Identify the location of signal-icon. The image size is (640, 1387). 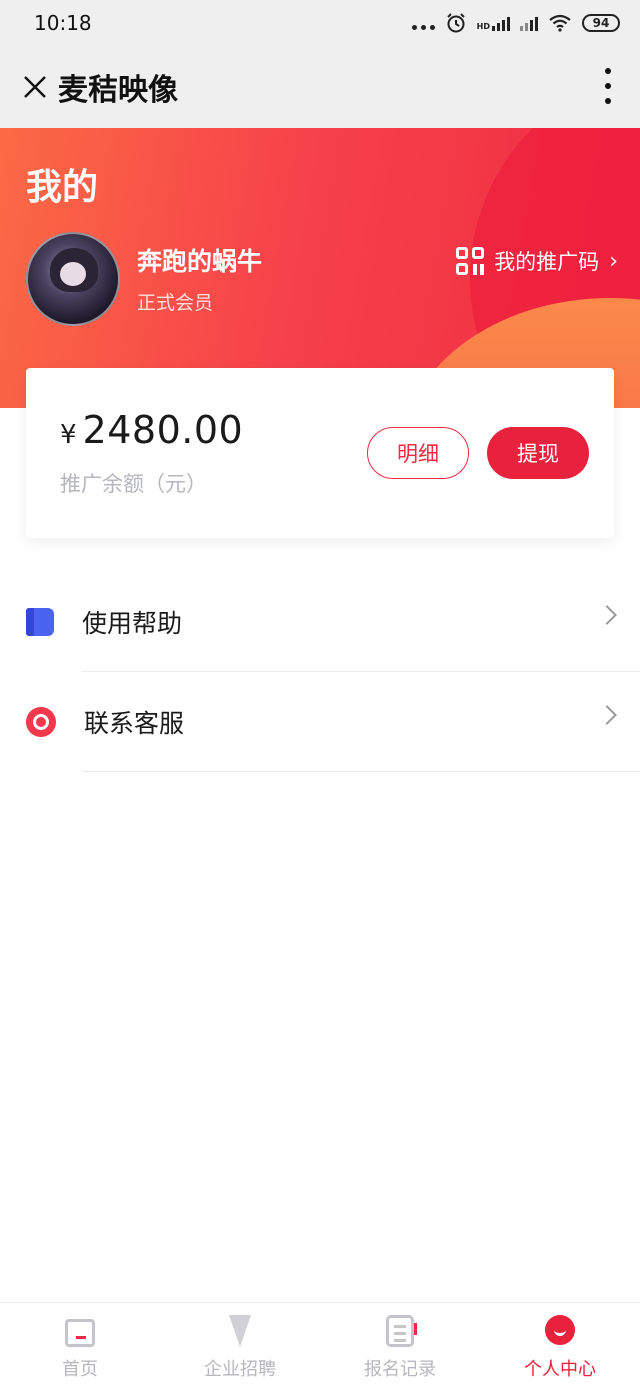
(529, 23).